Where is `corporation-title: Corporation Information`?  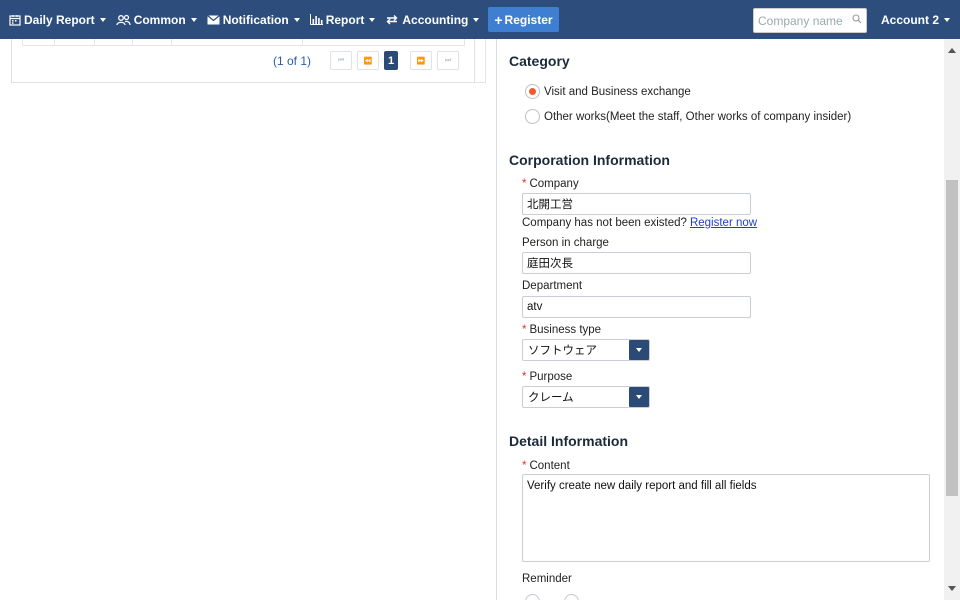
corporation-title: Corporation Information is located at coordinates (589, 160).